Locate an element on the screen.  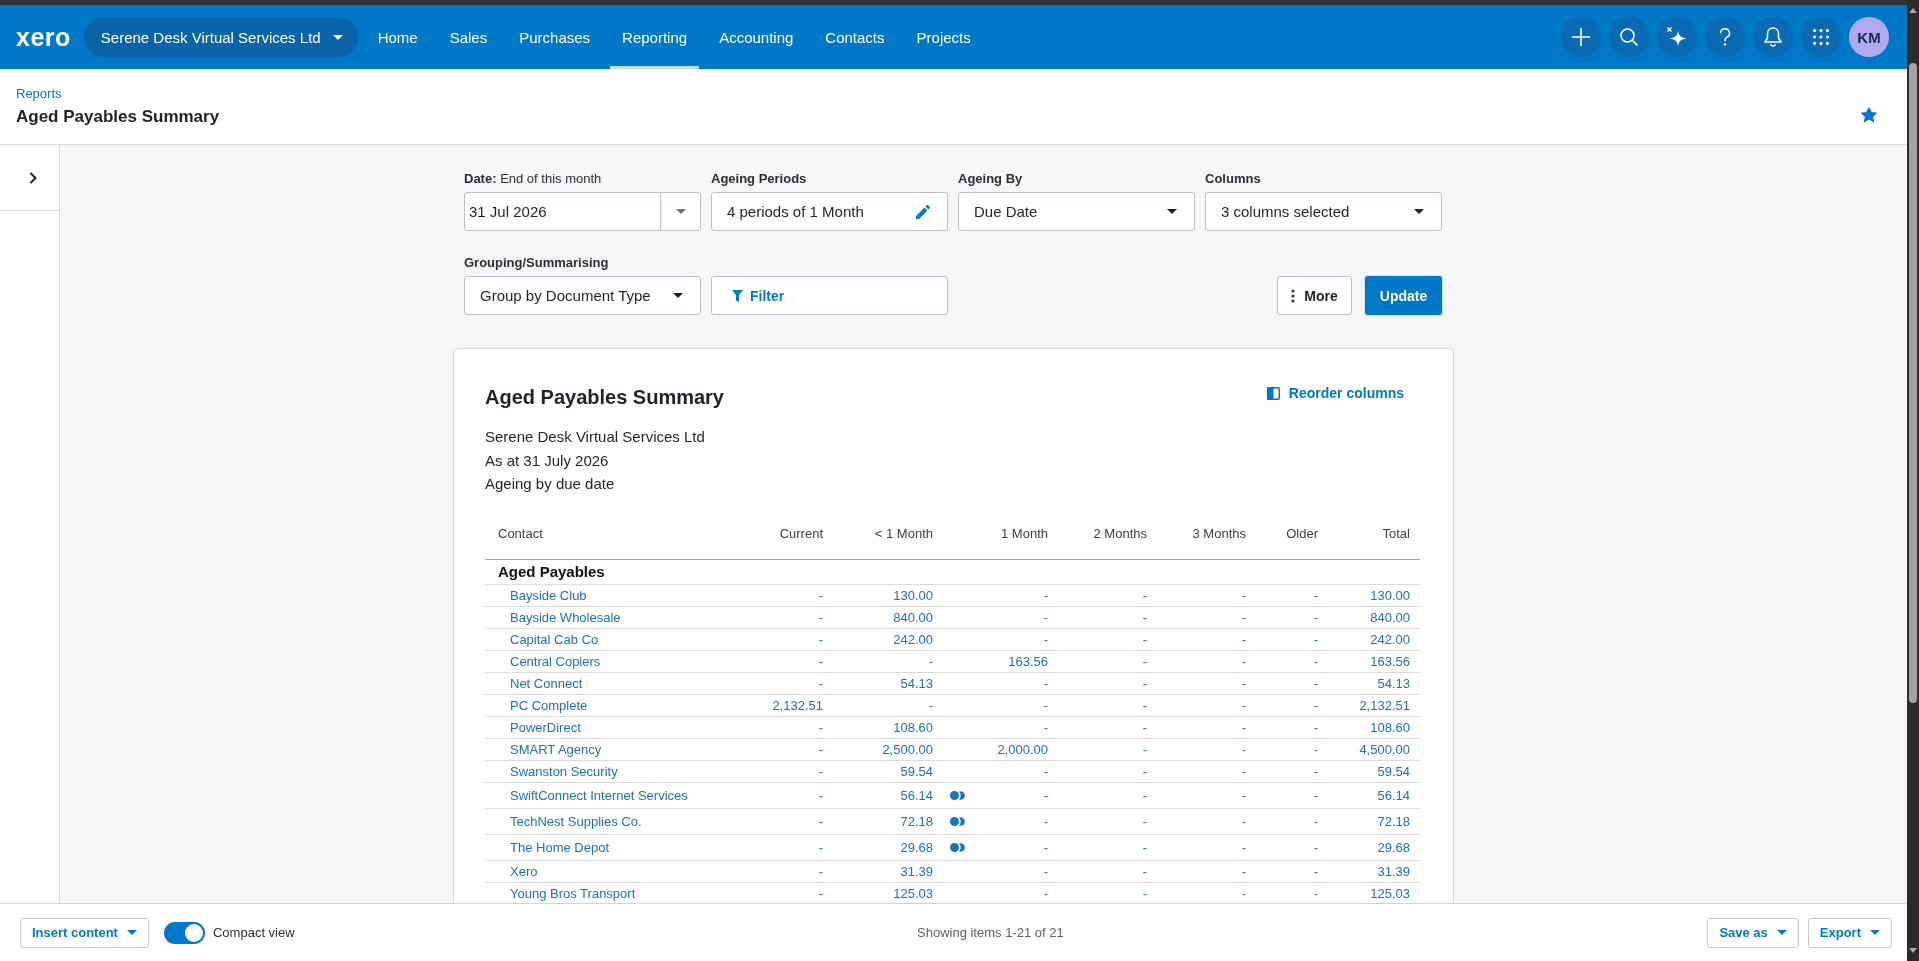
update-button: Update is located at coordinates (1403, 295).